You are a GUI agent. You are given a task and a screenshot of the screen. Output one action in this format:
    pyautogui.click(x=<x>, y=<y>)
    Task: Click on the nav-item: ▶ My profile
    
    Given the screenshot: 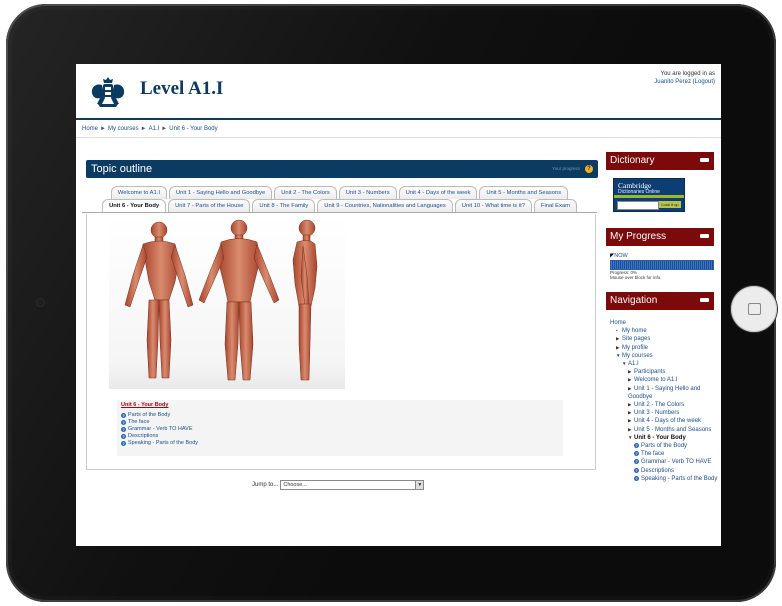 What is the action you would take?
    pyautogui.click(x=664, y=348)
    